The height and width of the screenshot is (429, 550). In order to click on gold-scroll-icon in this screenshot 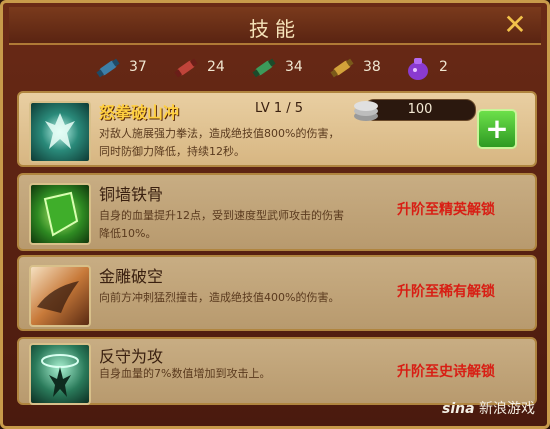, I will do `click(342, 68)`.